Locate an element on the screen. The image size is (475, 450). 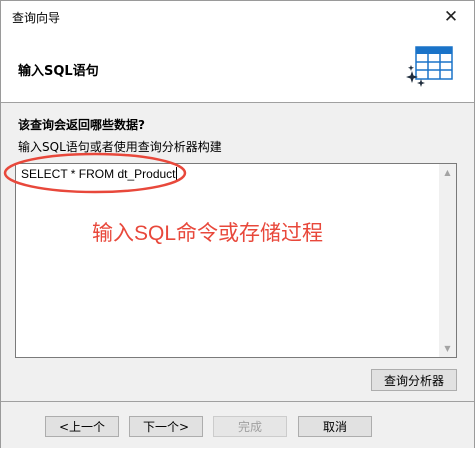
section-heading: 该查询会返回哪些数据? is located at coordinates (81, 125).